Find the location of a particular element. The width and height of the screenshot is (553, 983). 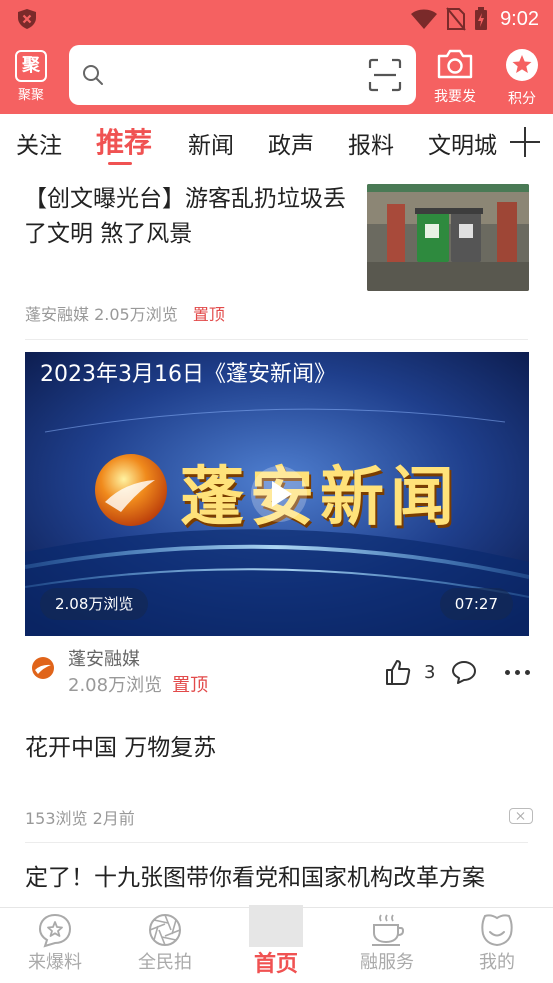

thumbs-up-icon is located at coordinates (398, 672).